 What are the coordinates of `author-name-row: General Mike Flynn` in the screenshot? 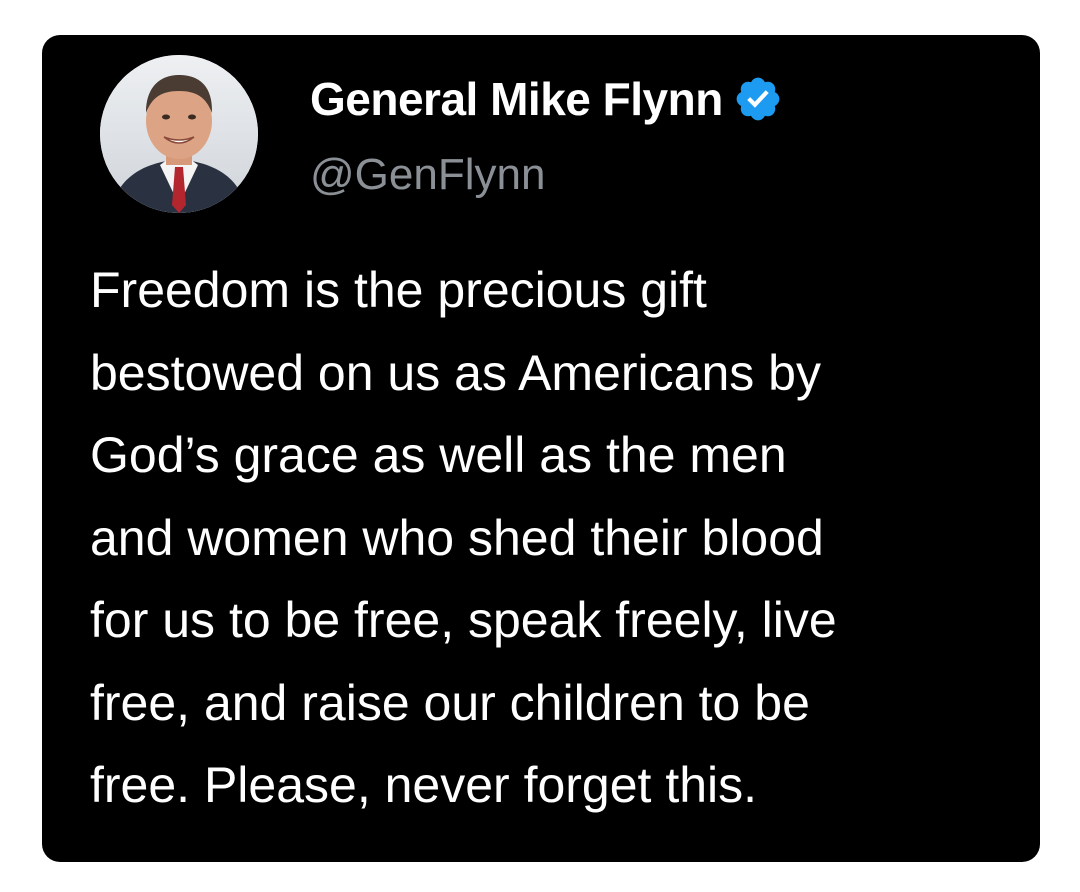 It's located at (546, 99).